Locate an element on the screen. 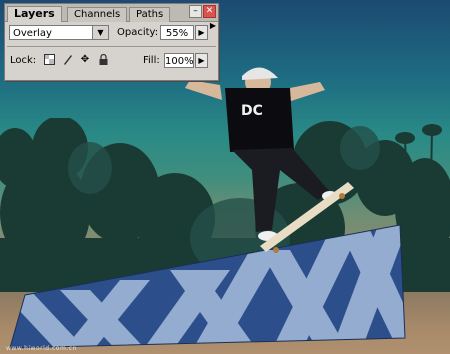 The image size is (450, 354). watermark-text: www.hiworld.com.cn is located at coordinates (41, 348).